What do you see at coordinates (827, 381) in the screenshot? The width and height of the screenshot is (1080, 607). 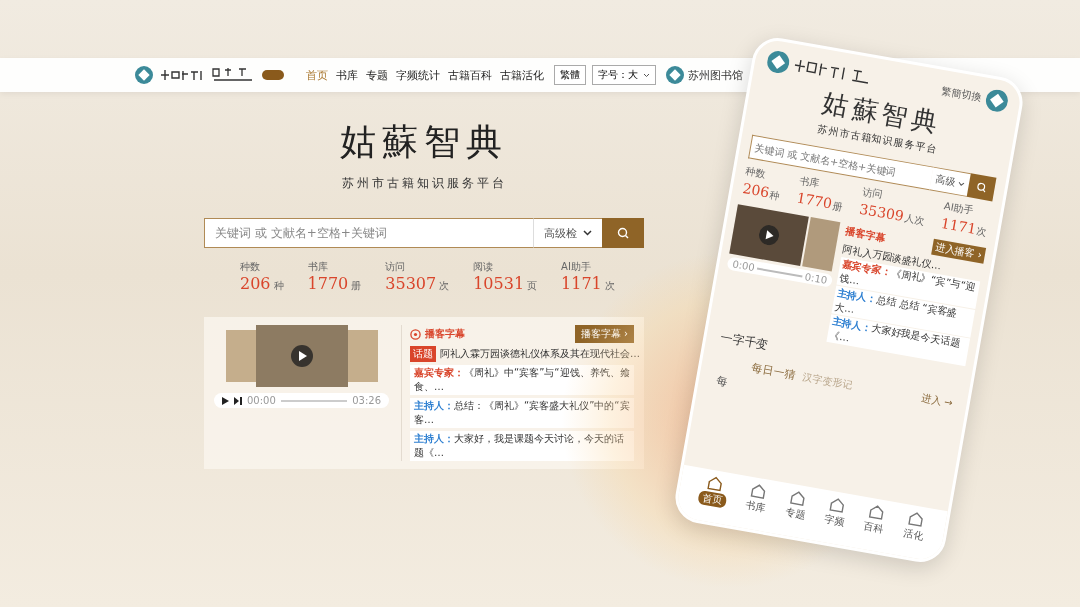 I see `daily-subtitle: 汉字变形记` at bounding box center [827, 381].